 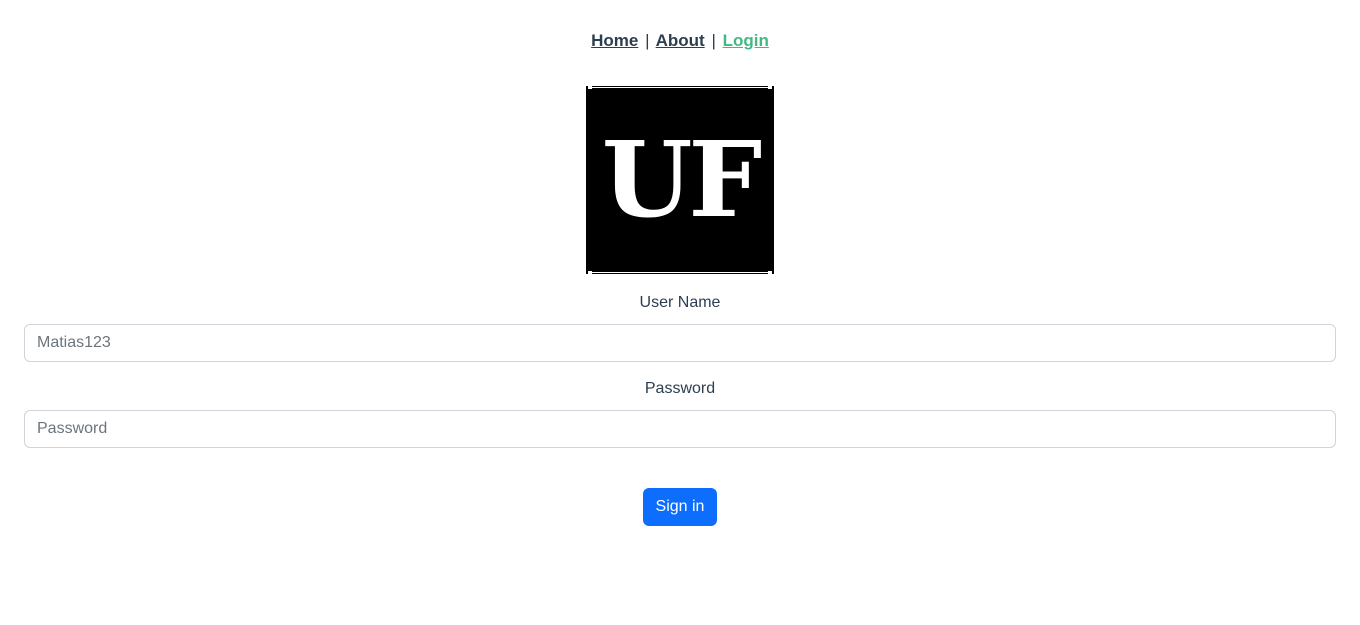 I want to click on nav-login-link: Login, so click(x=746, y=40).